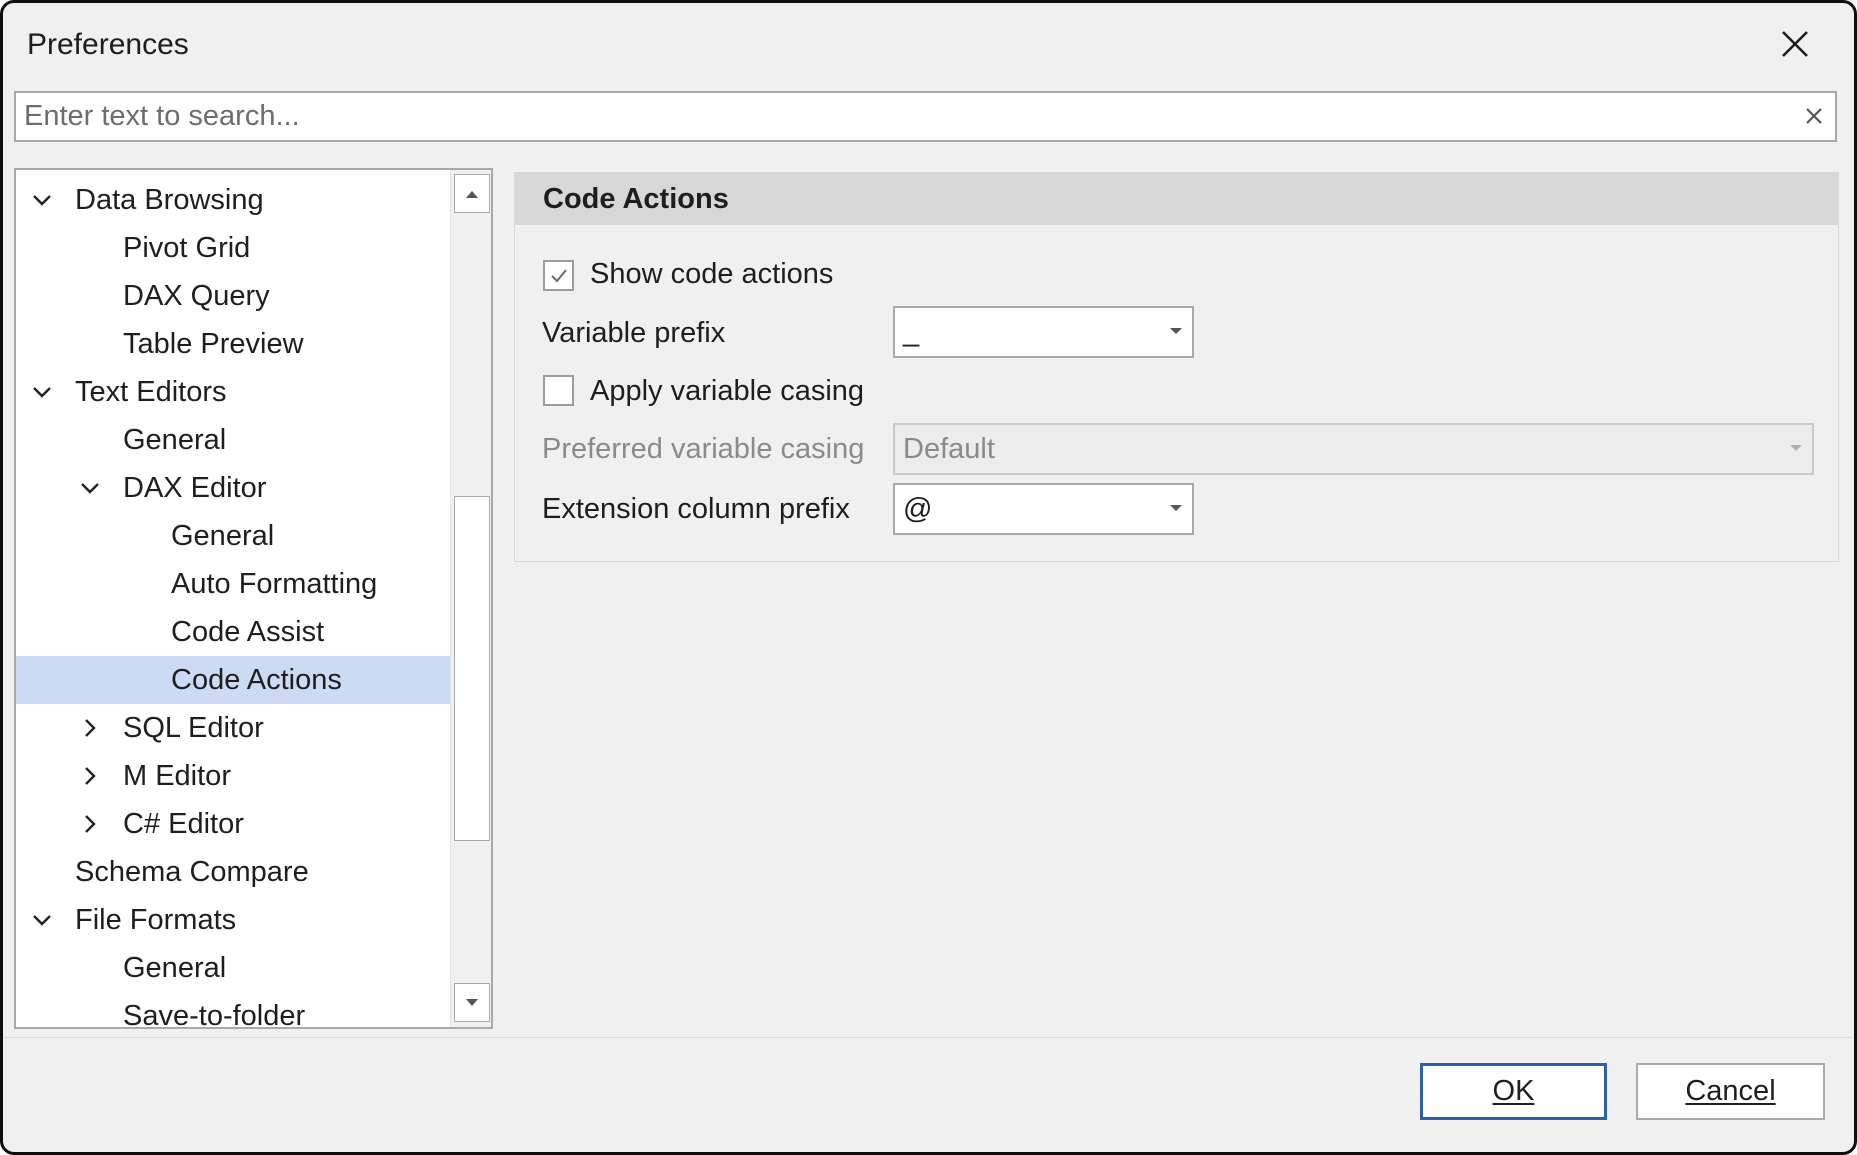 This screenshot has height=1155, width=1857. What do you see at coordinates (711, 274) in the screenshot?
I see `show-code-actions-label: Show code actions` at bounding box center [711, 274].